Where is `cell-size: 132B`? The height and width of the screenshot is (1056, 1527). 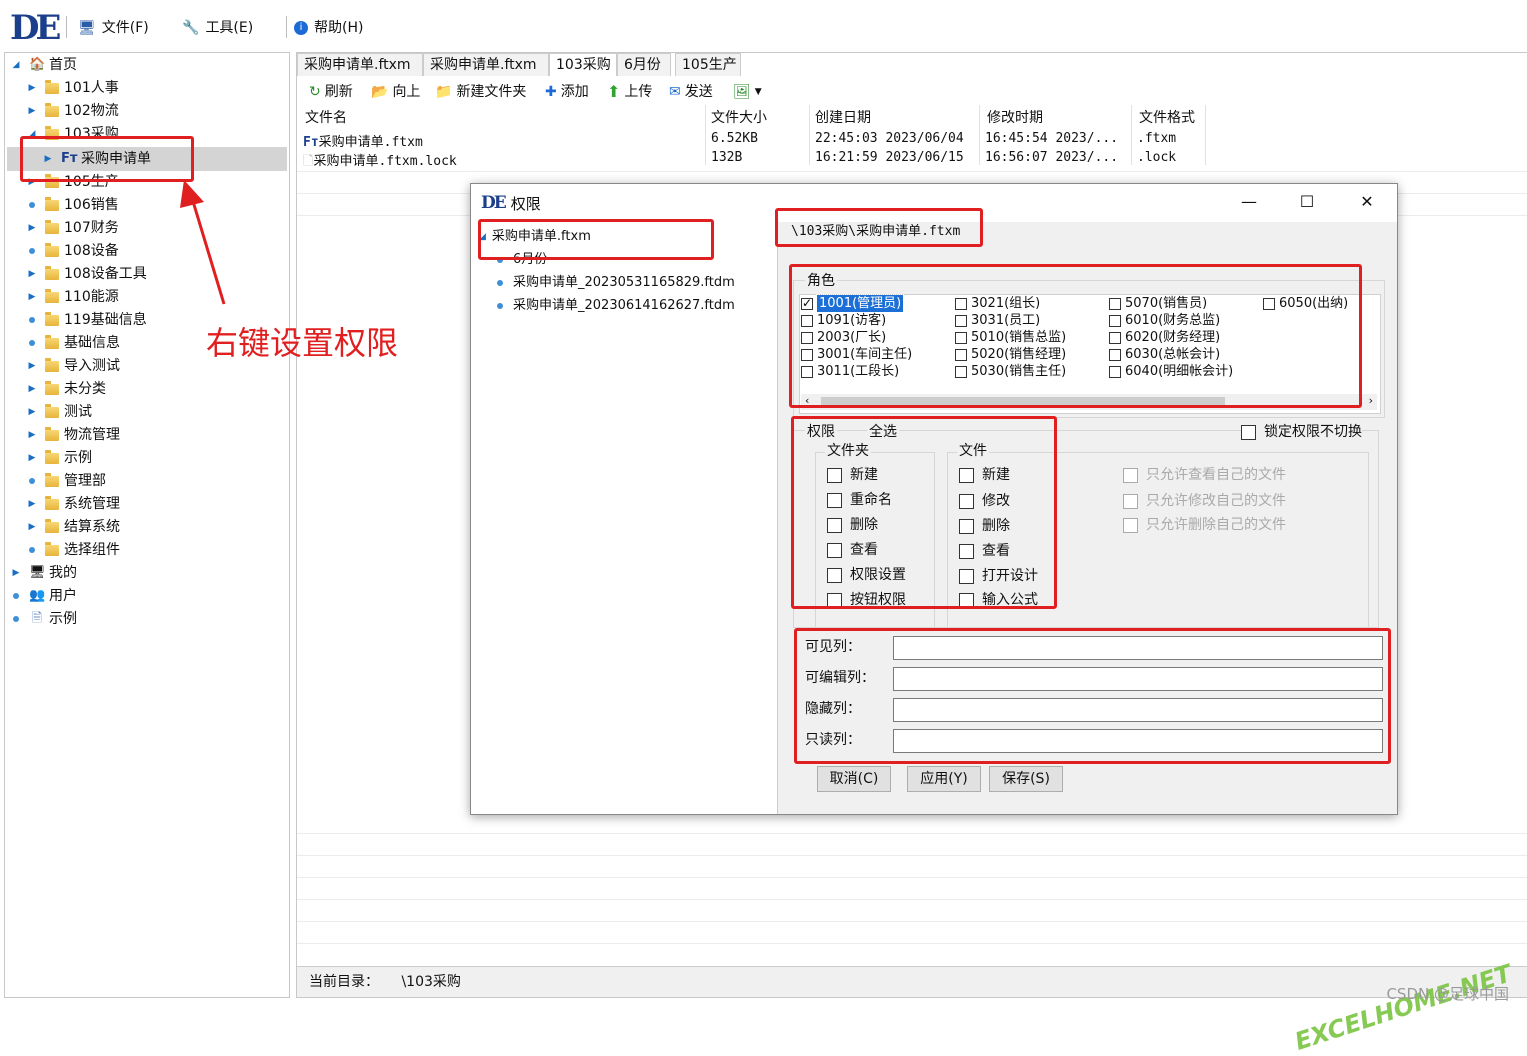
cell-size: 132B is located at coordinates (727, 157).